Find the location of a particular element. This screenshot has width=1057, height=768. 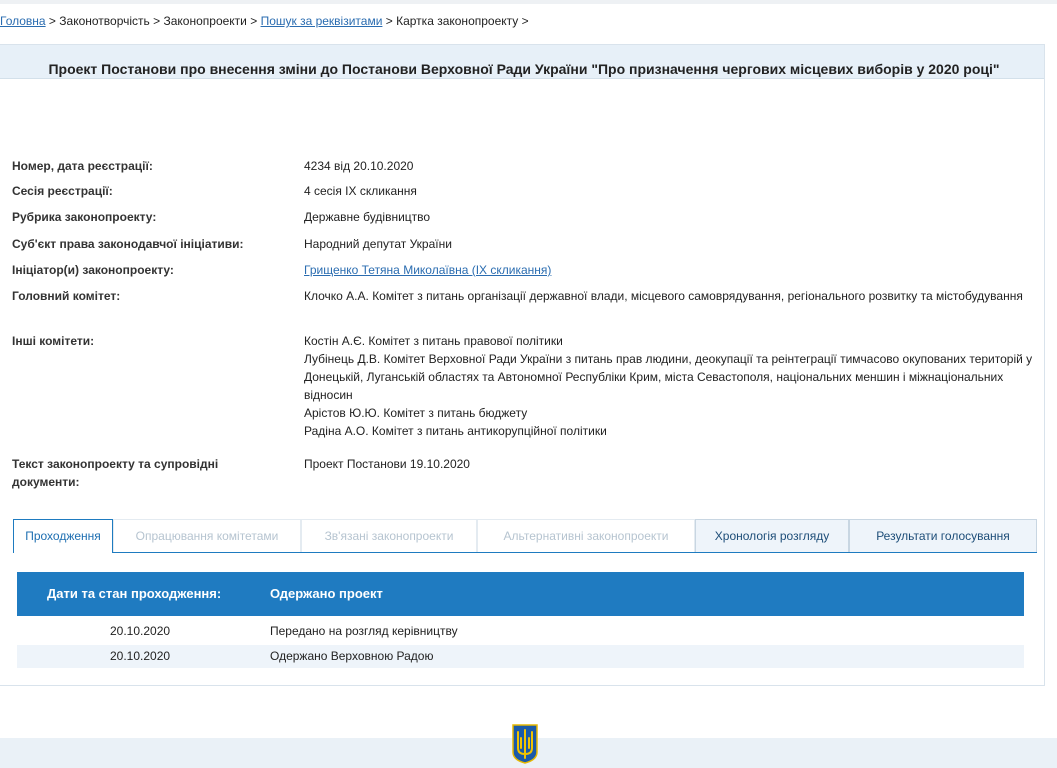

field-label: Інші комітети: is located at coordinates (53, 341).